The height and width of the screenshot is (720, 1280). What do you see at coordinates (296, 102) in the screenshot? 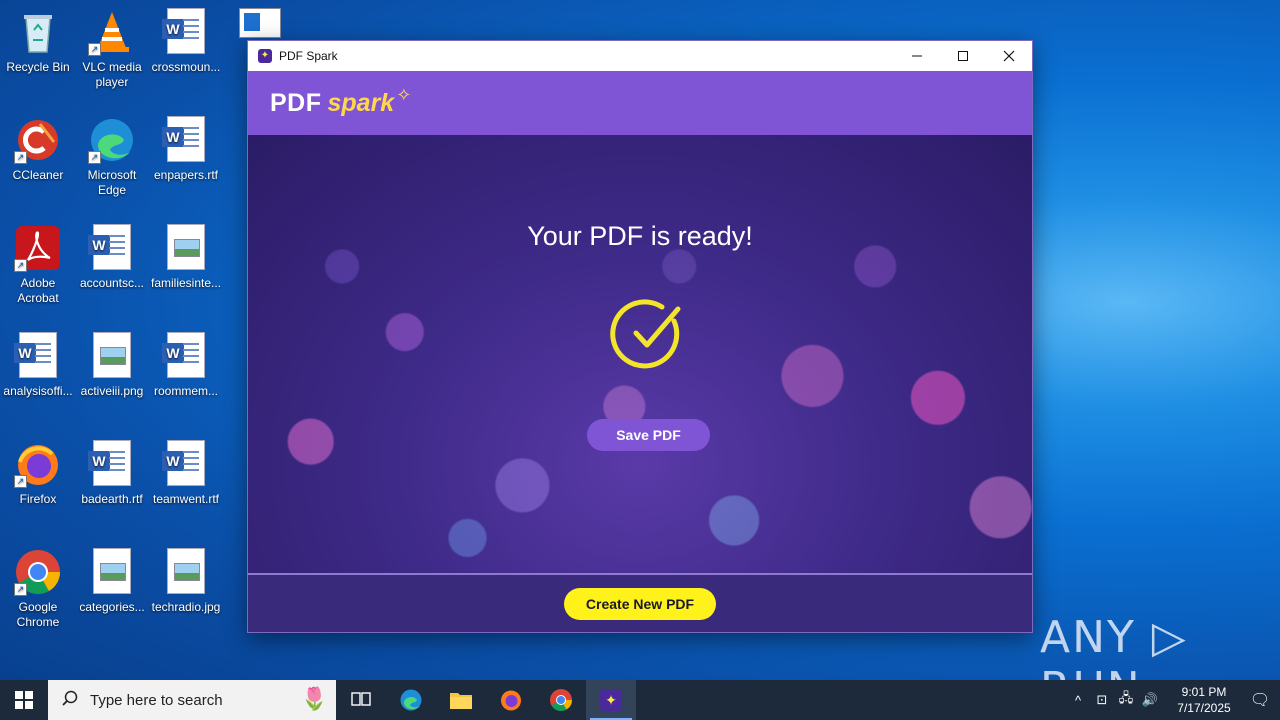
I see `logo-pdf-text: PDF` at bounding box center [296, 102].